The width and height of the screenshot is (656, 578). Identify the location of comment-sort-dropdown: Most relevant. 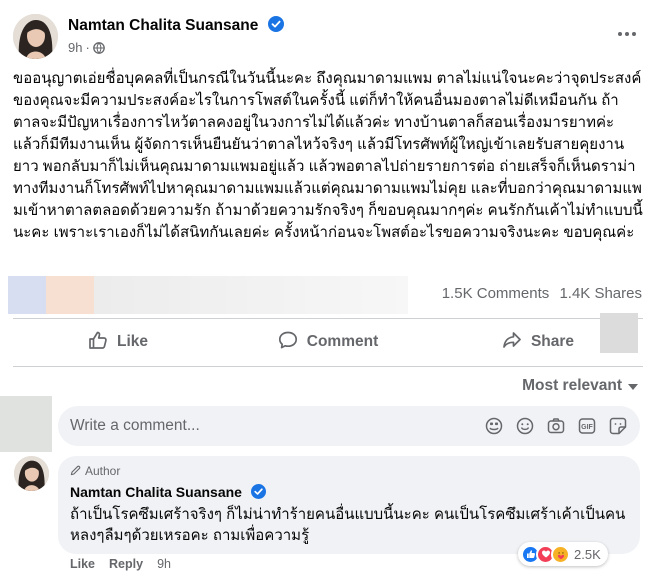
(580, 386).